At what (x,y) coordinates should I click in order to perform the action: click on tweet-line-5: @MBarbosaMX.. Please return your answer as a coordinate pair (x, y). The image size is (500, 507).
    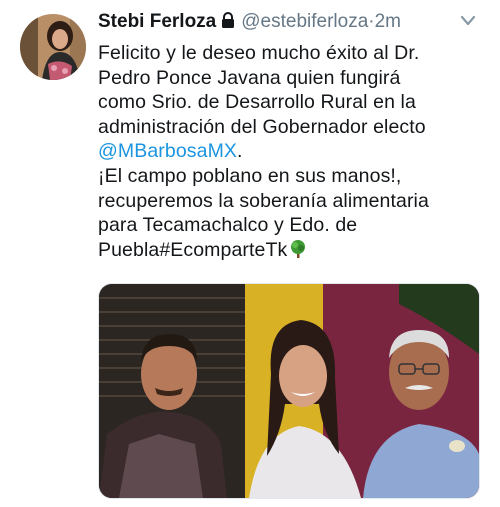
    Looking at the image, I should click on (295, 151).